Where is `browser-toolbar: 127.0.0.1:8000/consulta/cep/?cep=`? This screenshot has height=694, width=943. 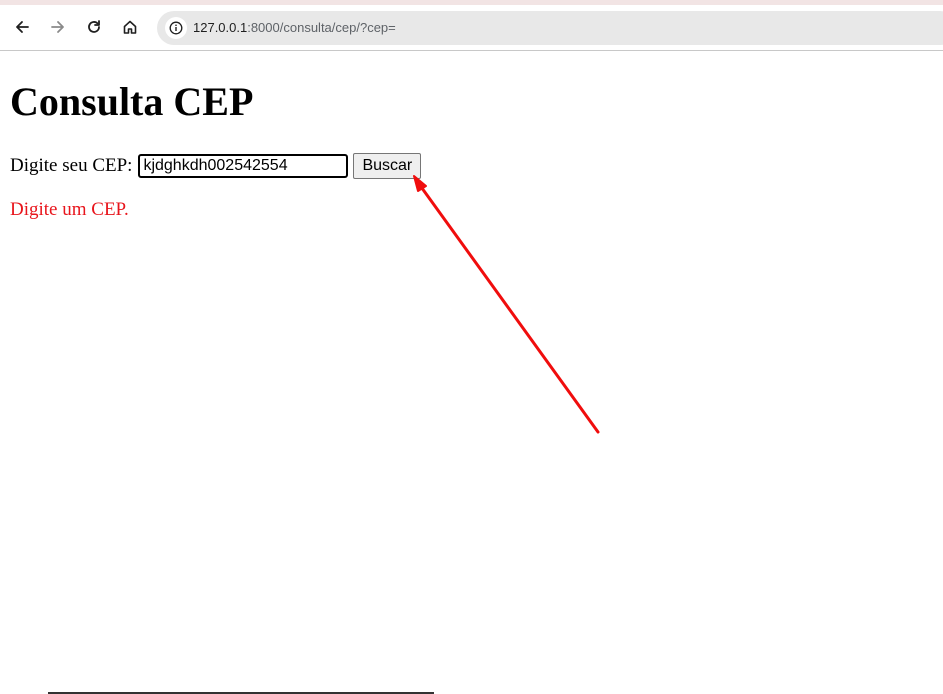
browser-toolbar: 127.0.0.1:8000/consulta/cep/?cep= is located at coordinates (471, 28).